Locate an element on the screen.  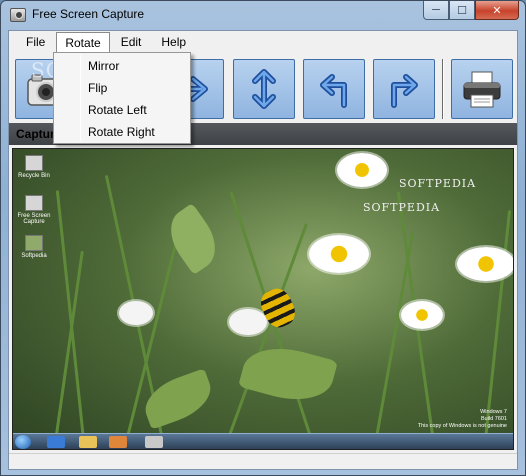
print-button is located at coordinates (482, 89).